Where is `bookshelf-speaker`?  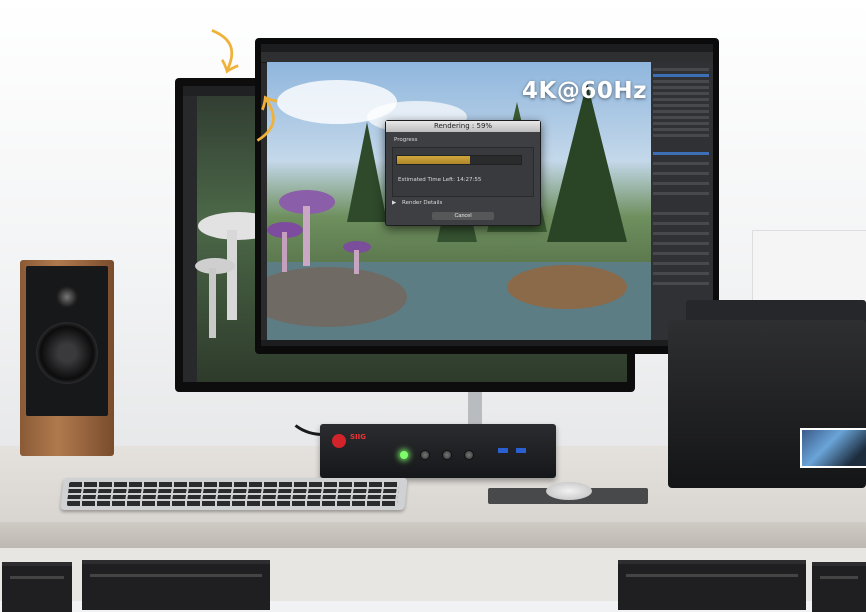 bookshelf-speaker is located at coordinates (67, 358).